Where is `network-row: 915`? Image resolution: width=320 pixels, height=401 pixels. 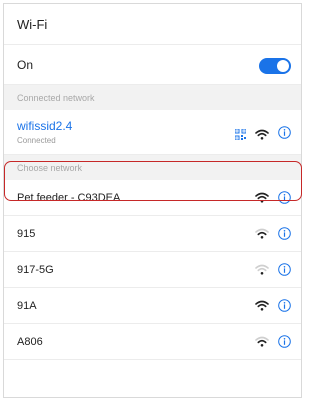 network-row: 915 is located at coordinates (152, 234).